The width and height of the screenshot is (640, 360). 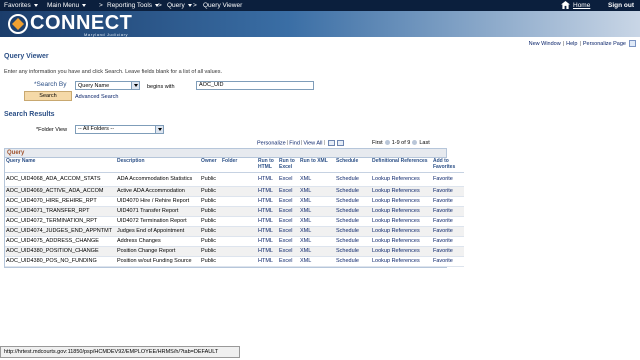 I want to click on last-link: Last, so click(x=424, y=143).